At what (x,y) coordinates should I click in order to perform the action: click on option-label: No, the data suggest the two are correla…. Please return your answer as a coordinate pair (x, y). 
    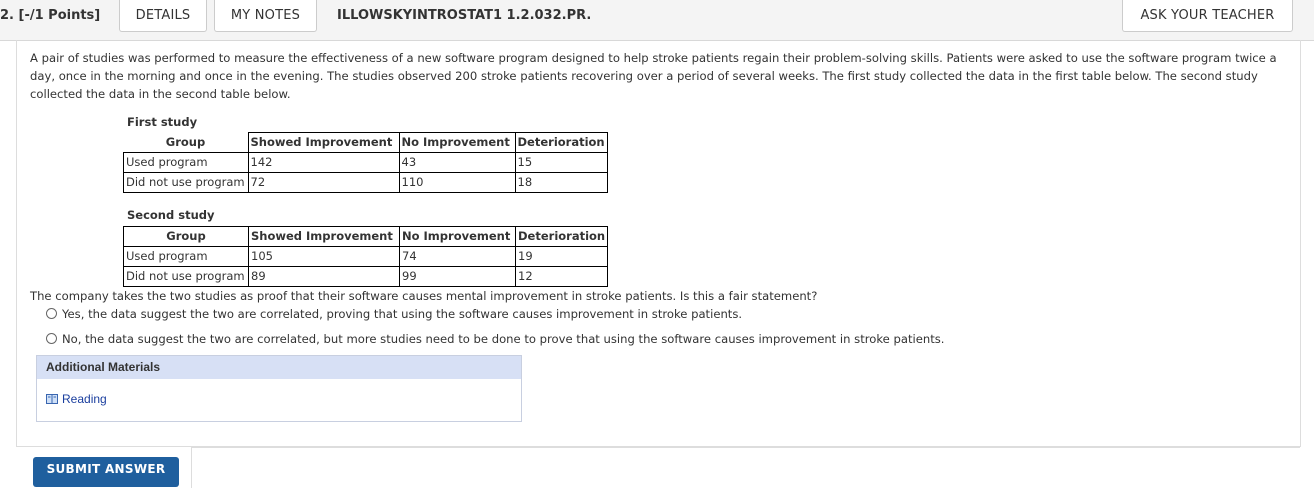
    Looking at the image, I should click on (503, 339).